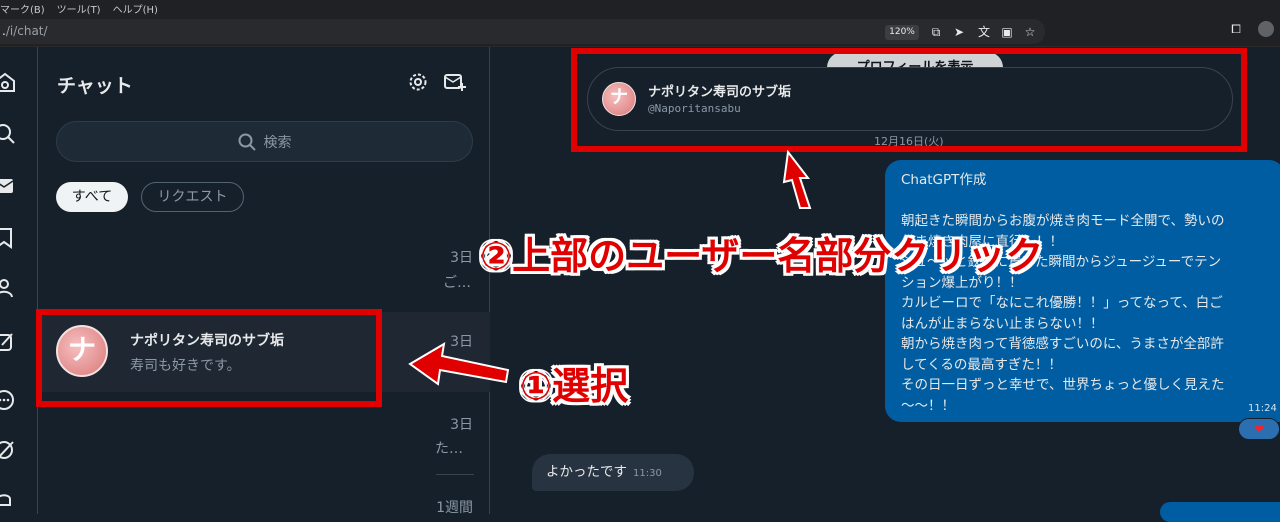  Describe the element at coordinates (8, 288) in the screenshot. I see `profile-person-icon` at that location.